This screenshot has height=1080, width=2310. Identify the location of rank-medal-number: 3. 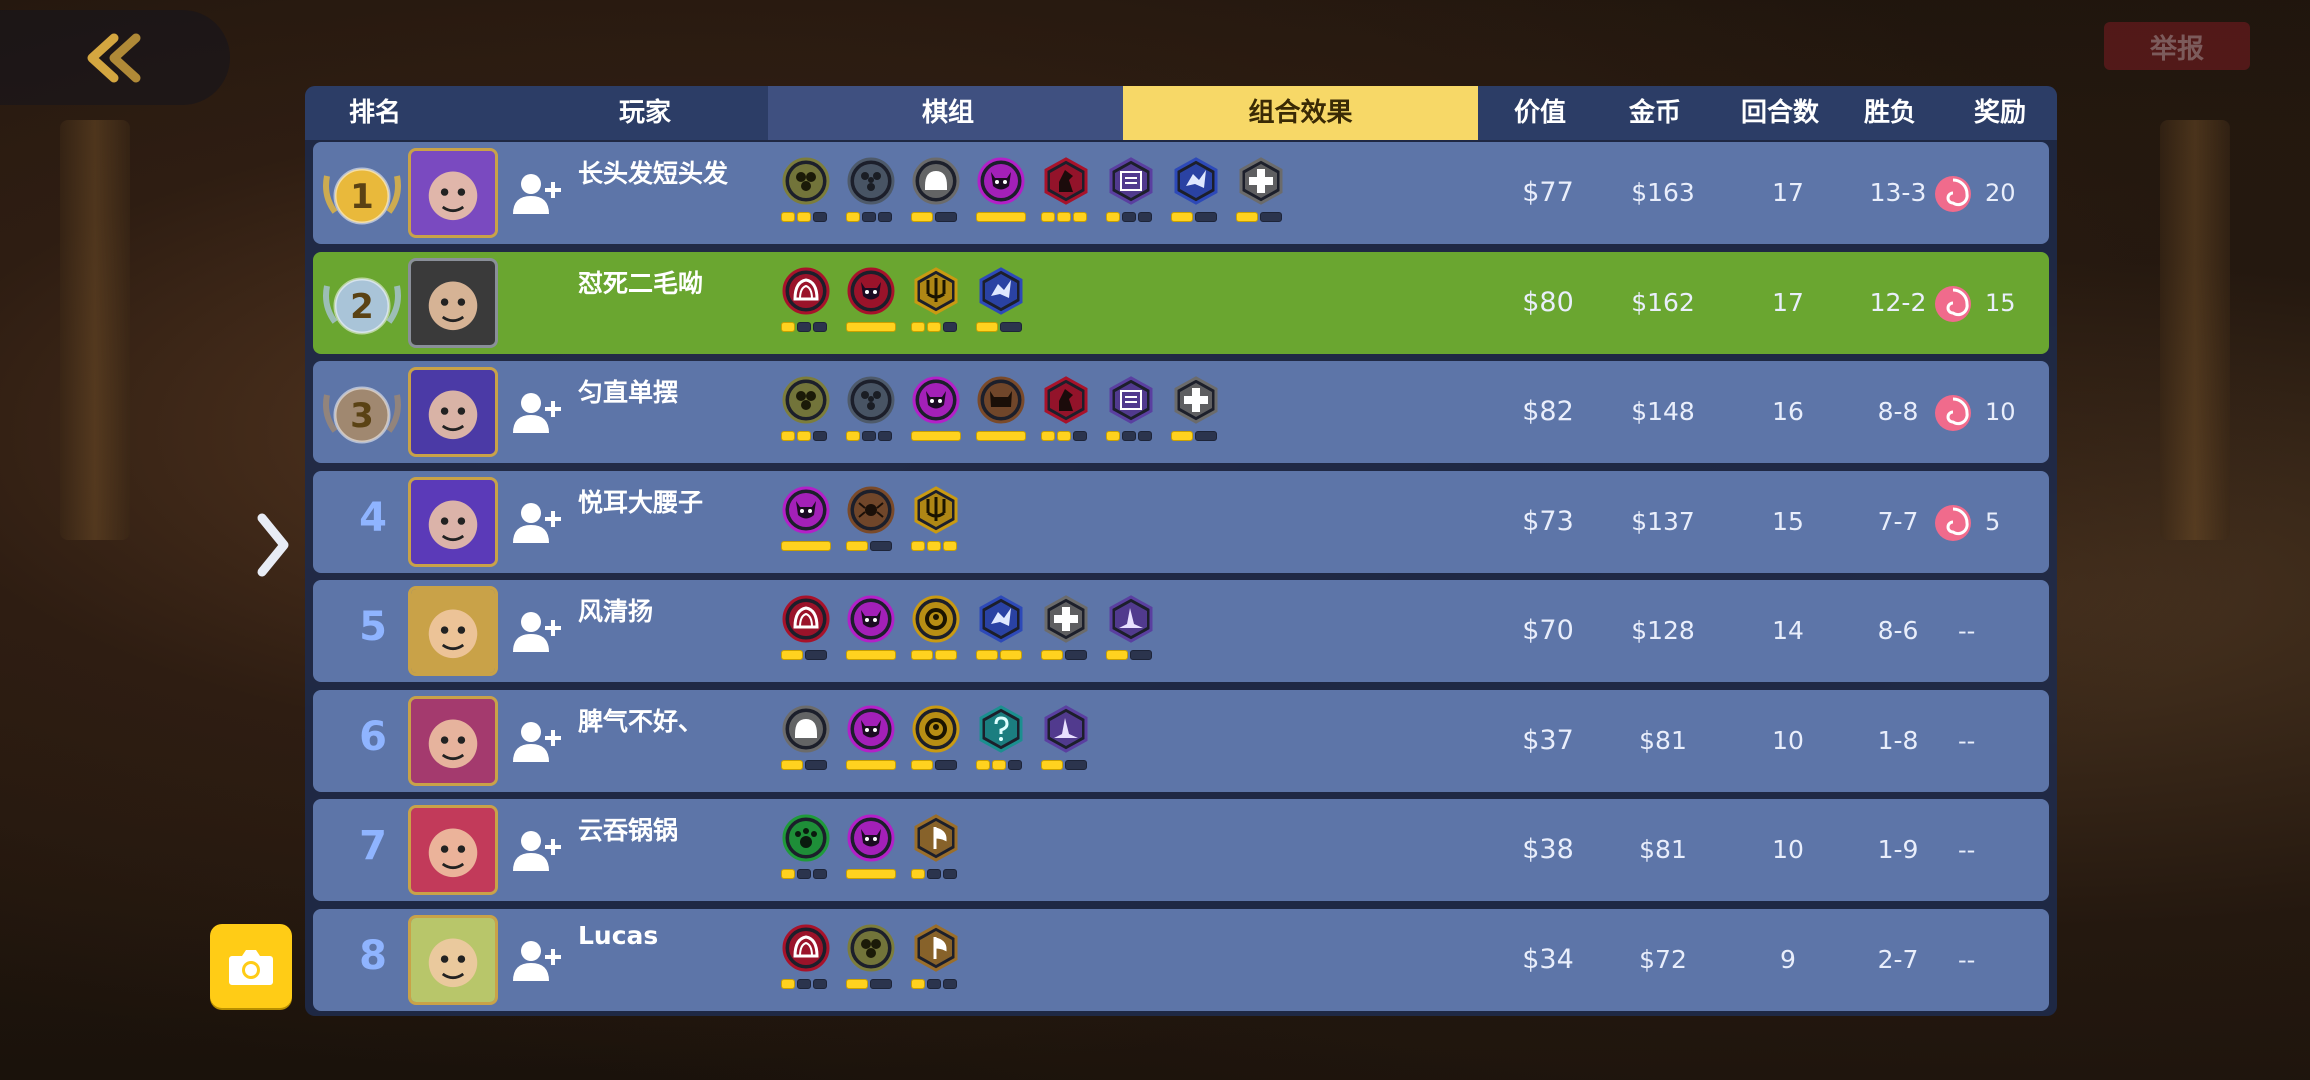
(362, 416).